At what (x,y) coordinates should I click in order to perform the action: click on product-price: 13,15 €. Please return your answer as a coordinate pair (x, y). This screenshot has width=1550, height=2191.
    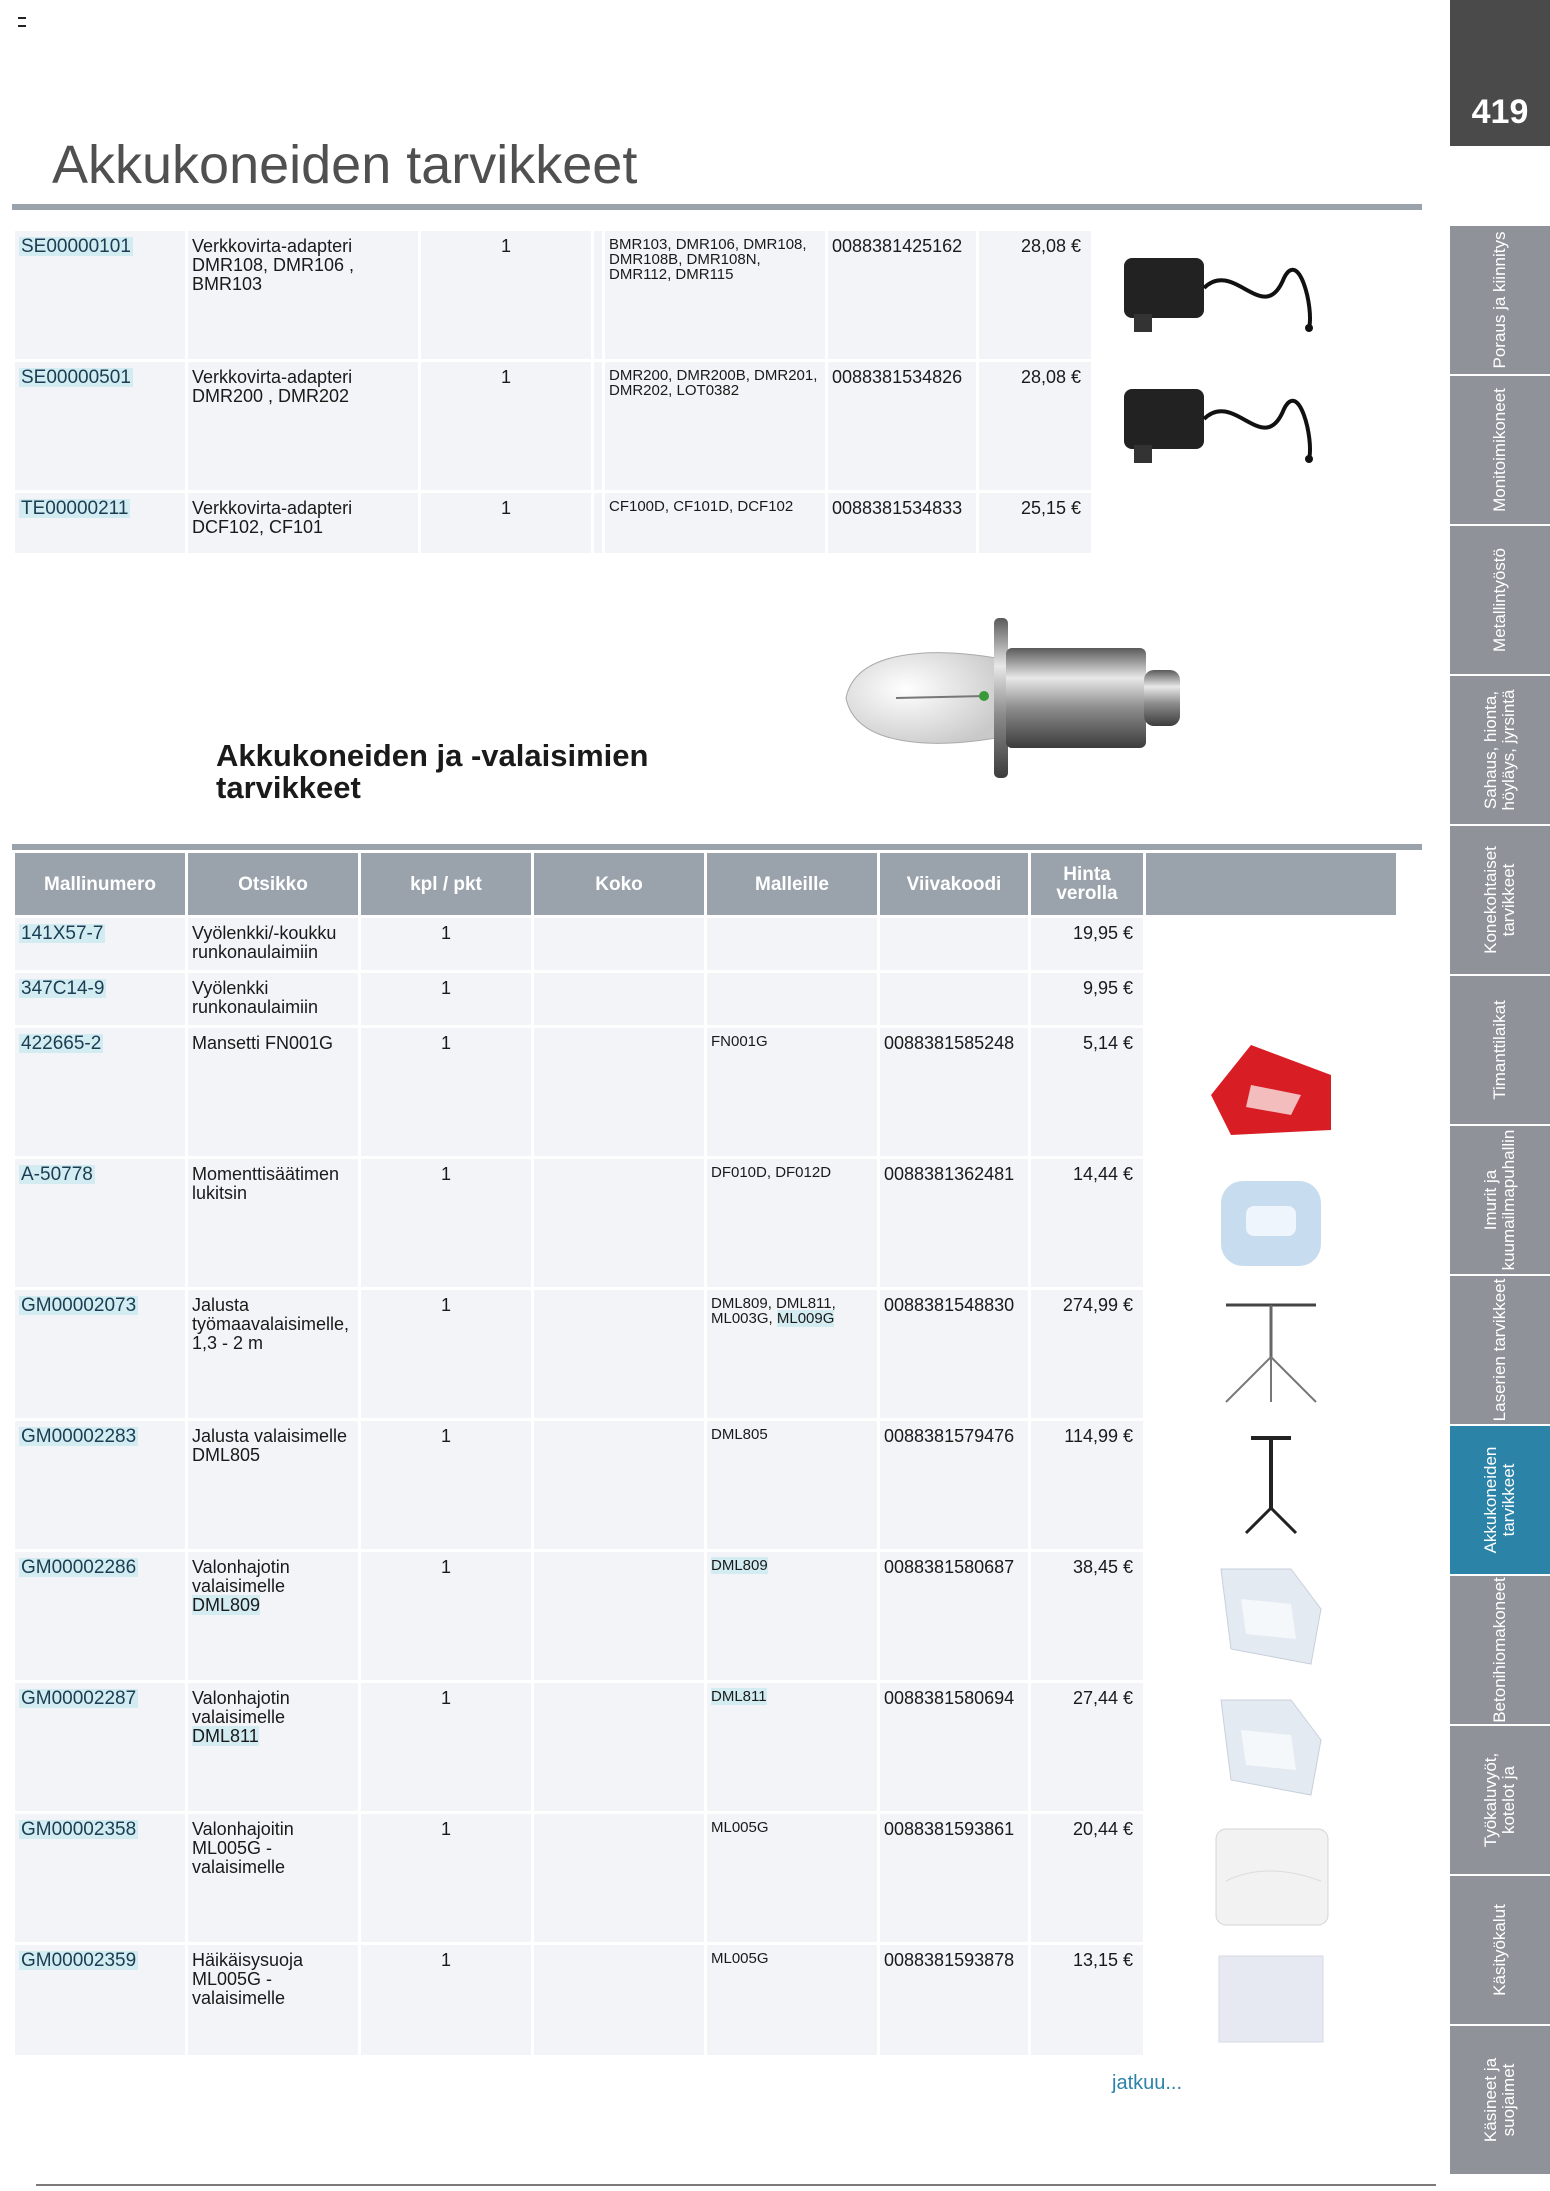
    Looking at the image, I should click on (1087, 2000).